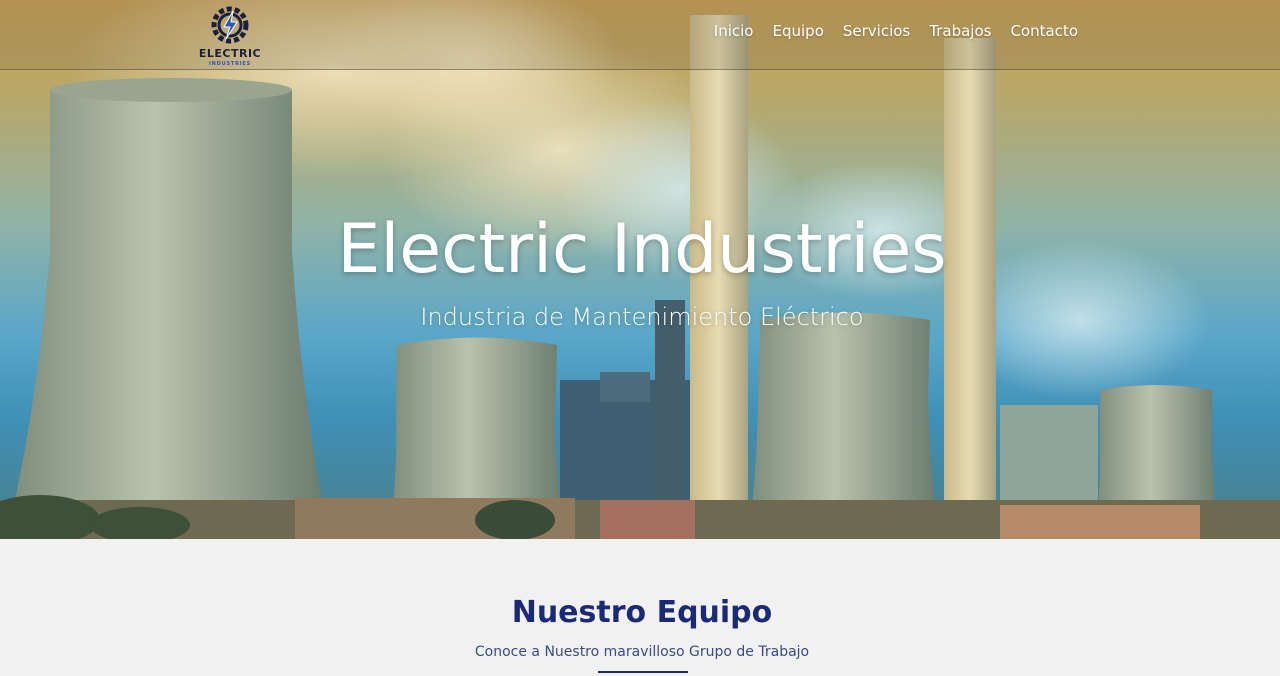  I want to click on brand-logo: ELECTRIC INDUSTRIES, so click(230, 36).